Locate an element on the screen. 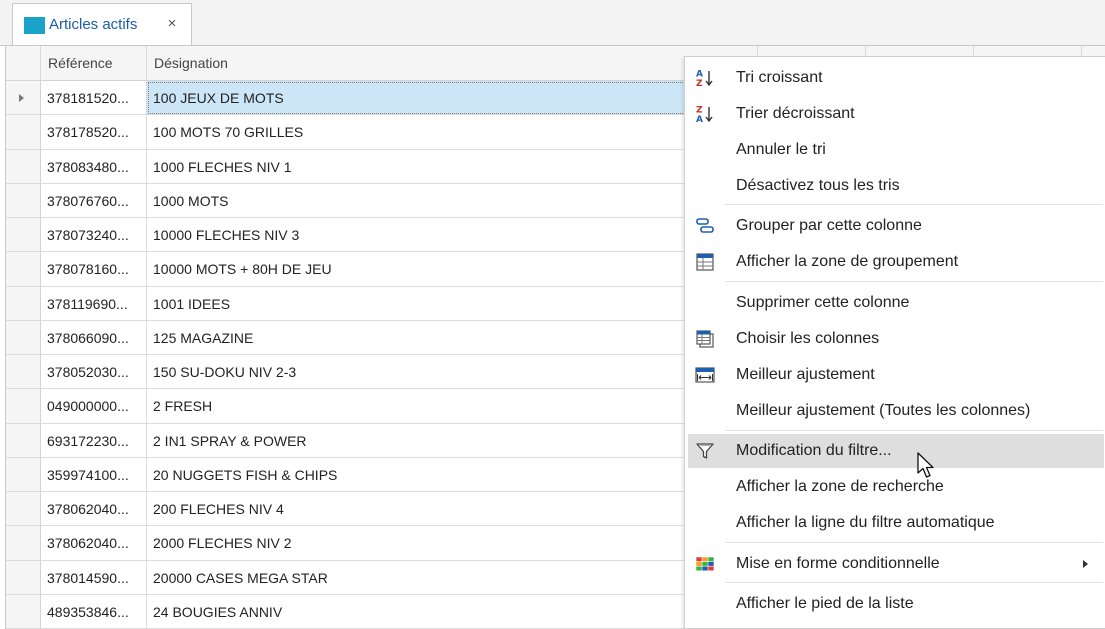  cell-designation: 10000 MOTS + 80H DE JEU is located at coordinates (452, 269).